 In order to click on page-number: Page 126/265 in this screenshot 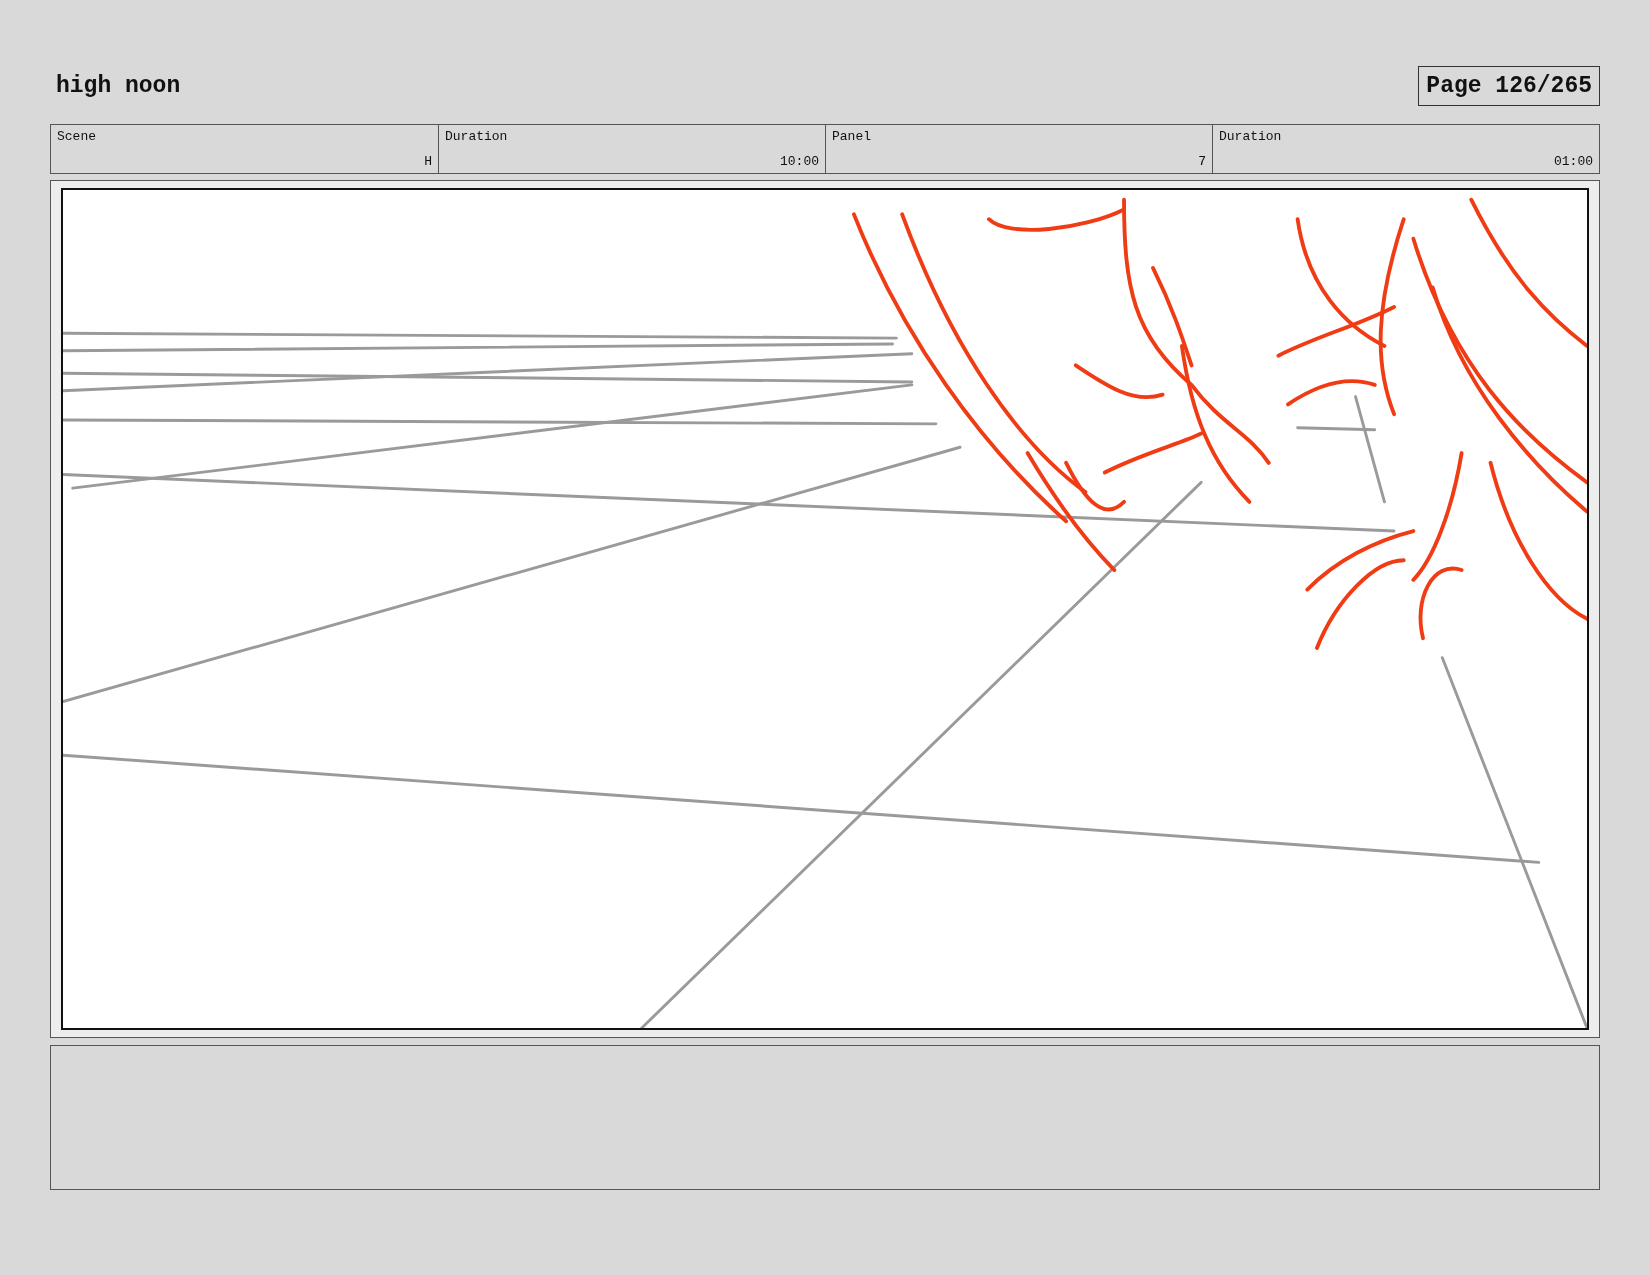, I will do `click(1509, 86)`.